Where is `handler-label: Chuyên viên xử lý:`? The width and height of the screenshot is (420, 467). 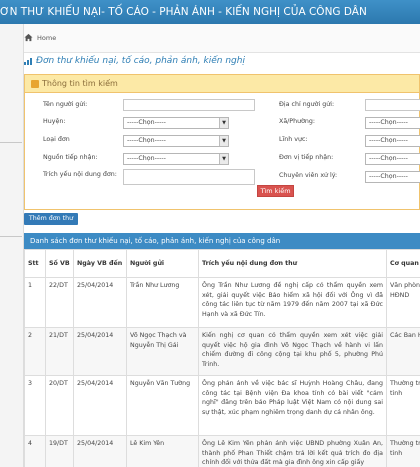 handler-label: Chuyên viên xử lý: is located at coordinates (308, 175).